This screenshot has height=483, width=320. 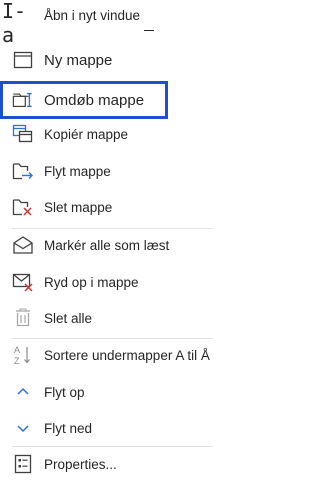 I want to click on menu-item-label: Ryd op i mappe, so click(x=91, y=282).